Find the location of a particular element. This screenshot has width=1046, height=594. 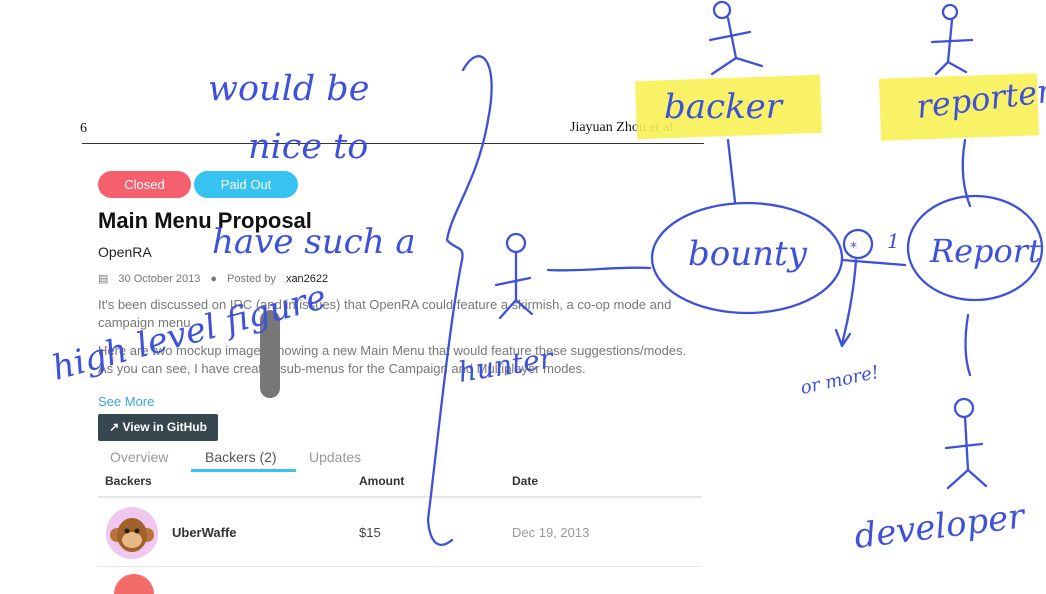

curly-brace is located at coordinates (459, 300).